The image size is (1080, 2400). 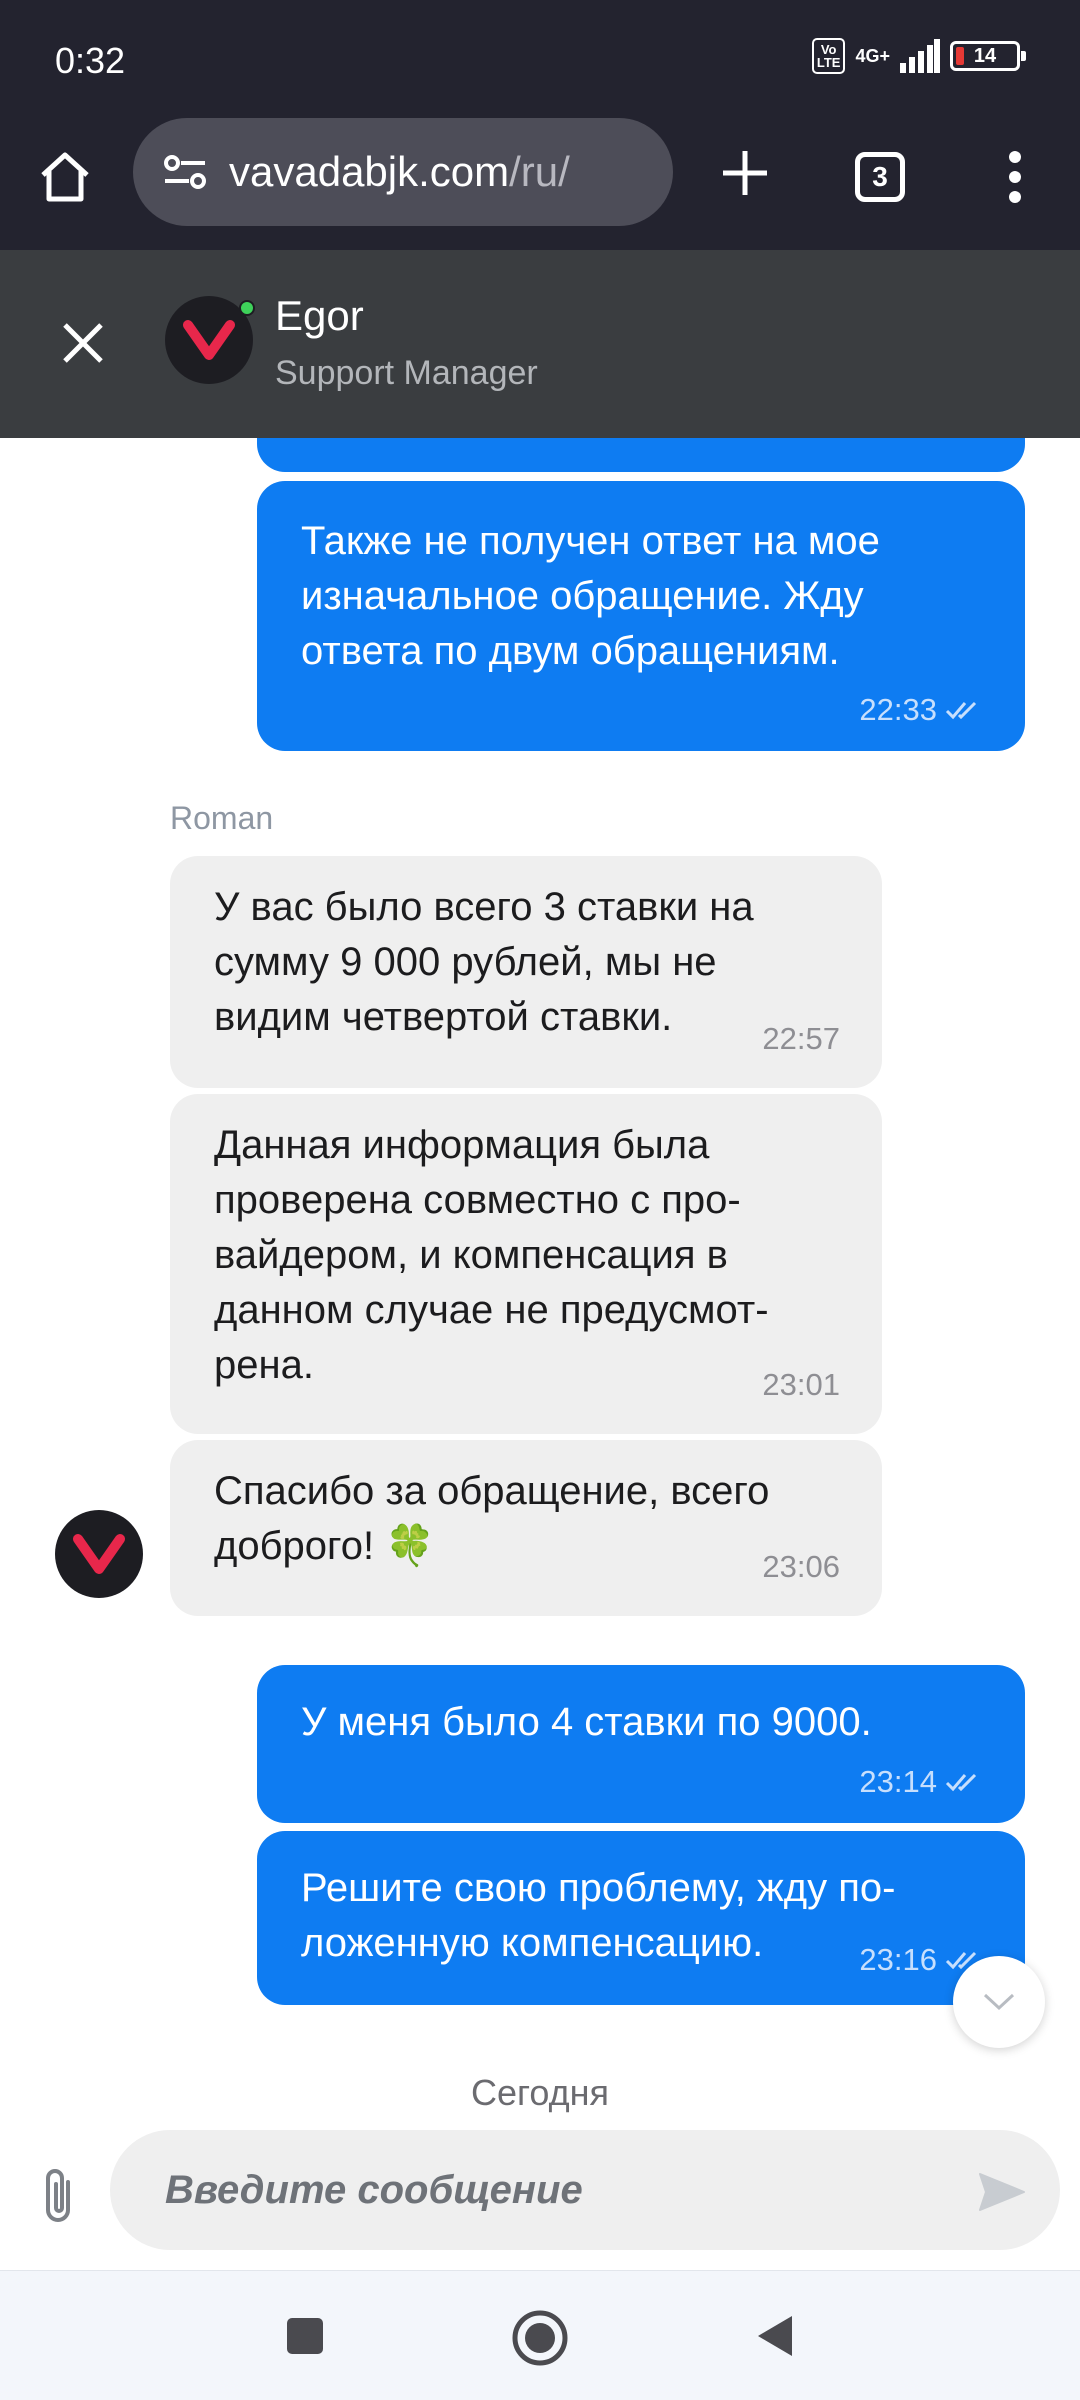 What do you see at coordinates (641, 455) in the screenshot?
I see `message-bubble-partial` at bounding box center [641, 455].